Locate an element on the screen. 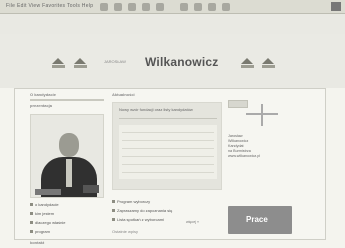 Image resolution: width=345 pixels, height=248 pixels. left-heading-underline is located at coordinates (67, 100).